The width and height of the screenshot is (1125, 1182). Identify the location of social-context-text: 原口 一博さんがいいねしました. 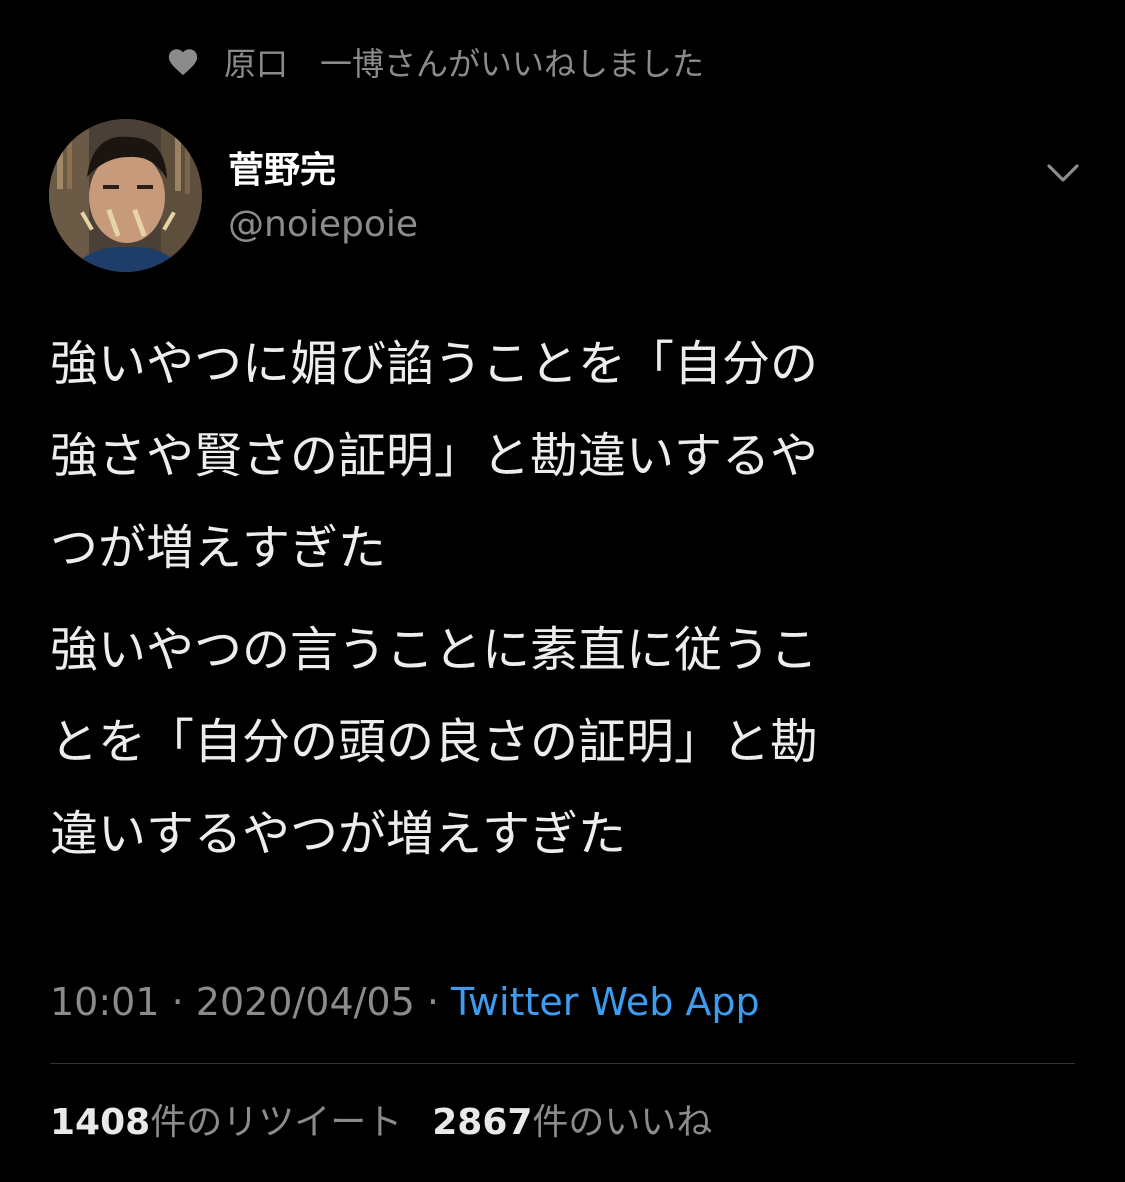
(464, 64).